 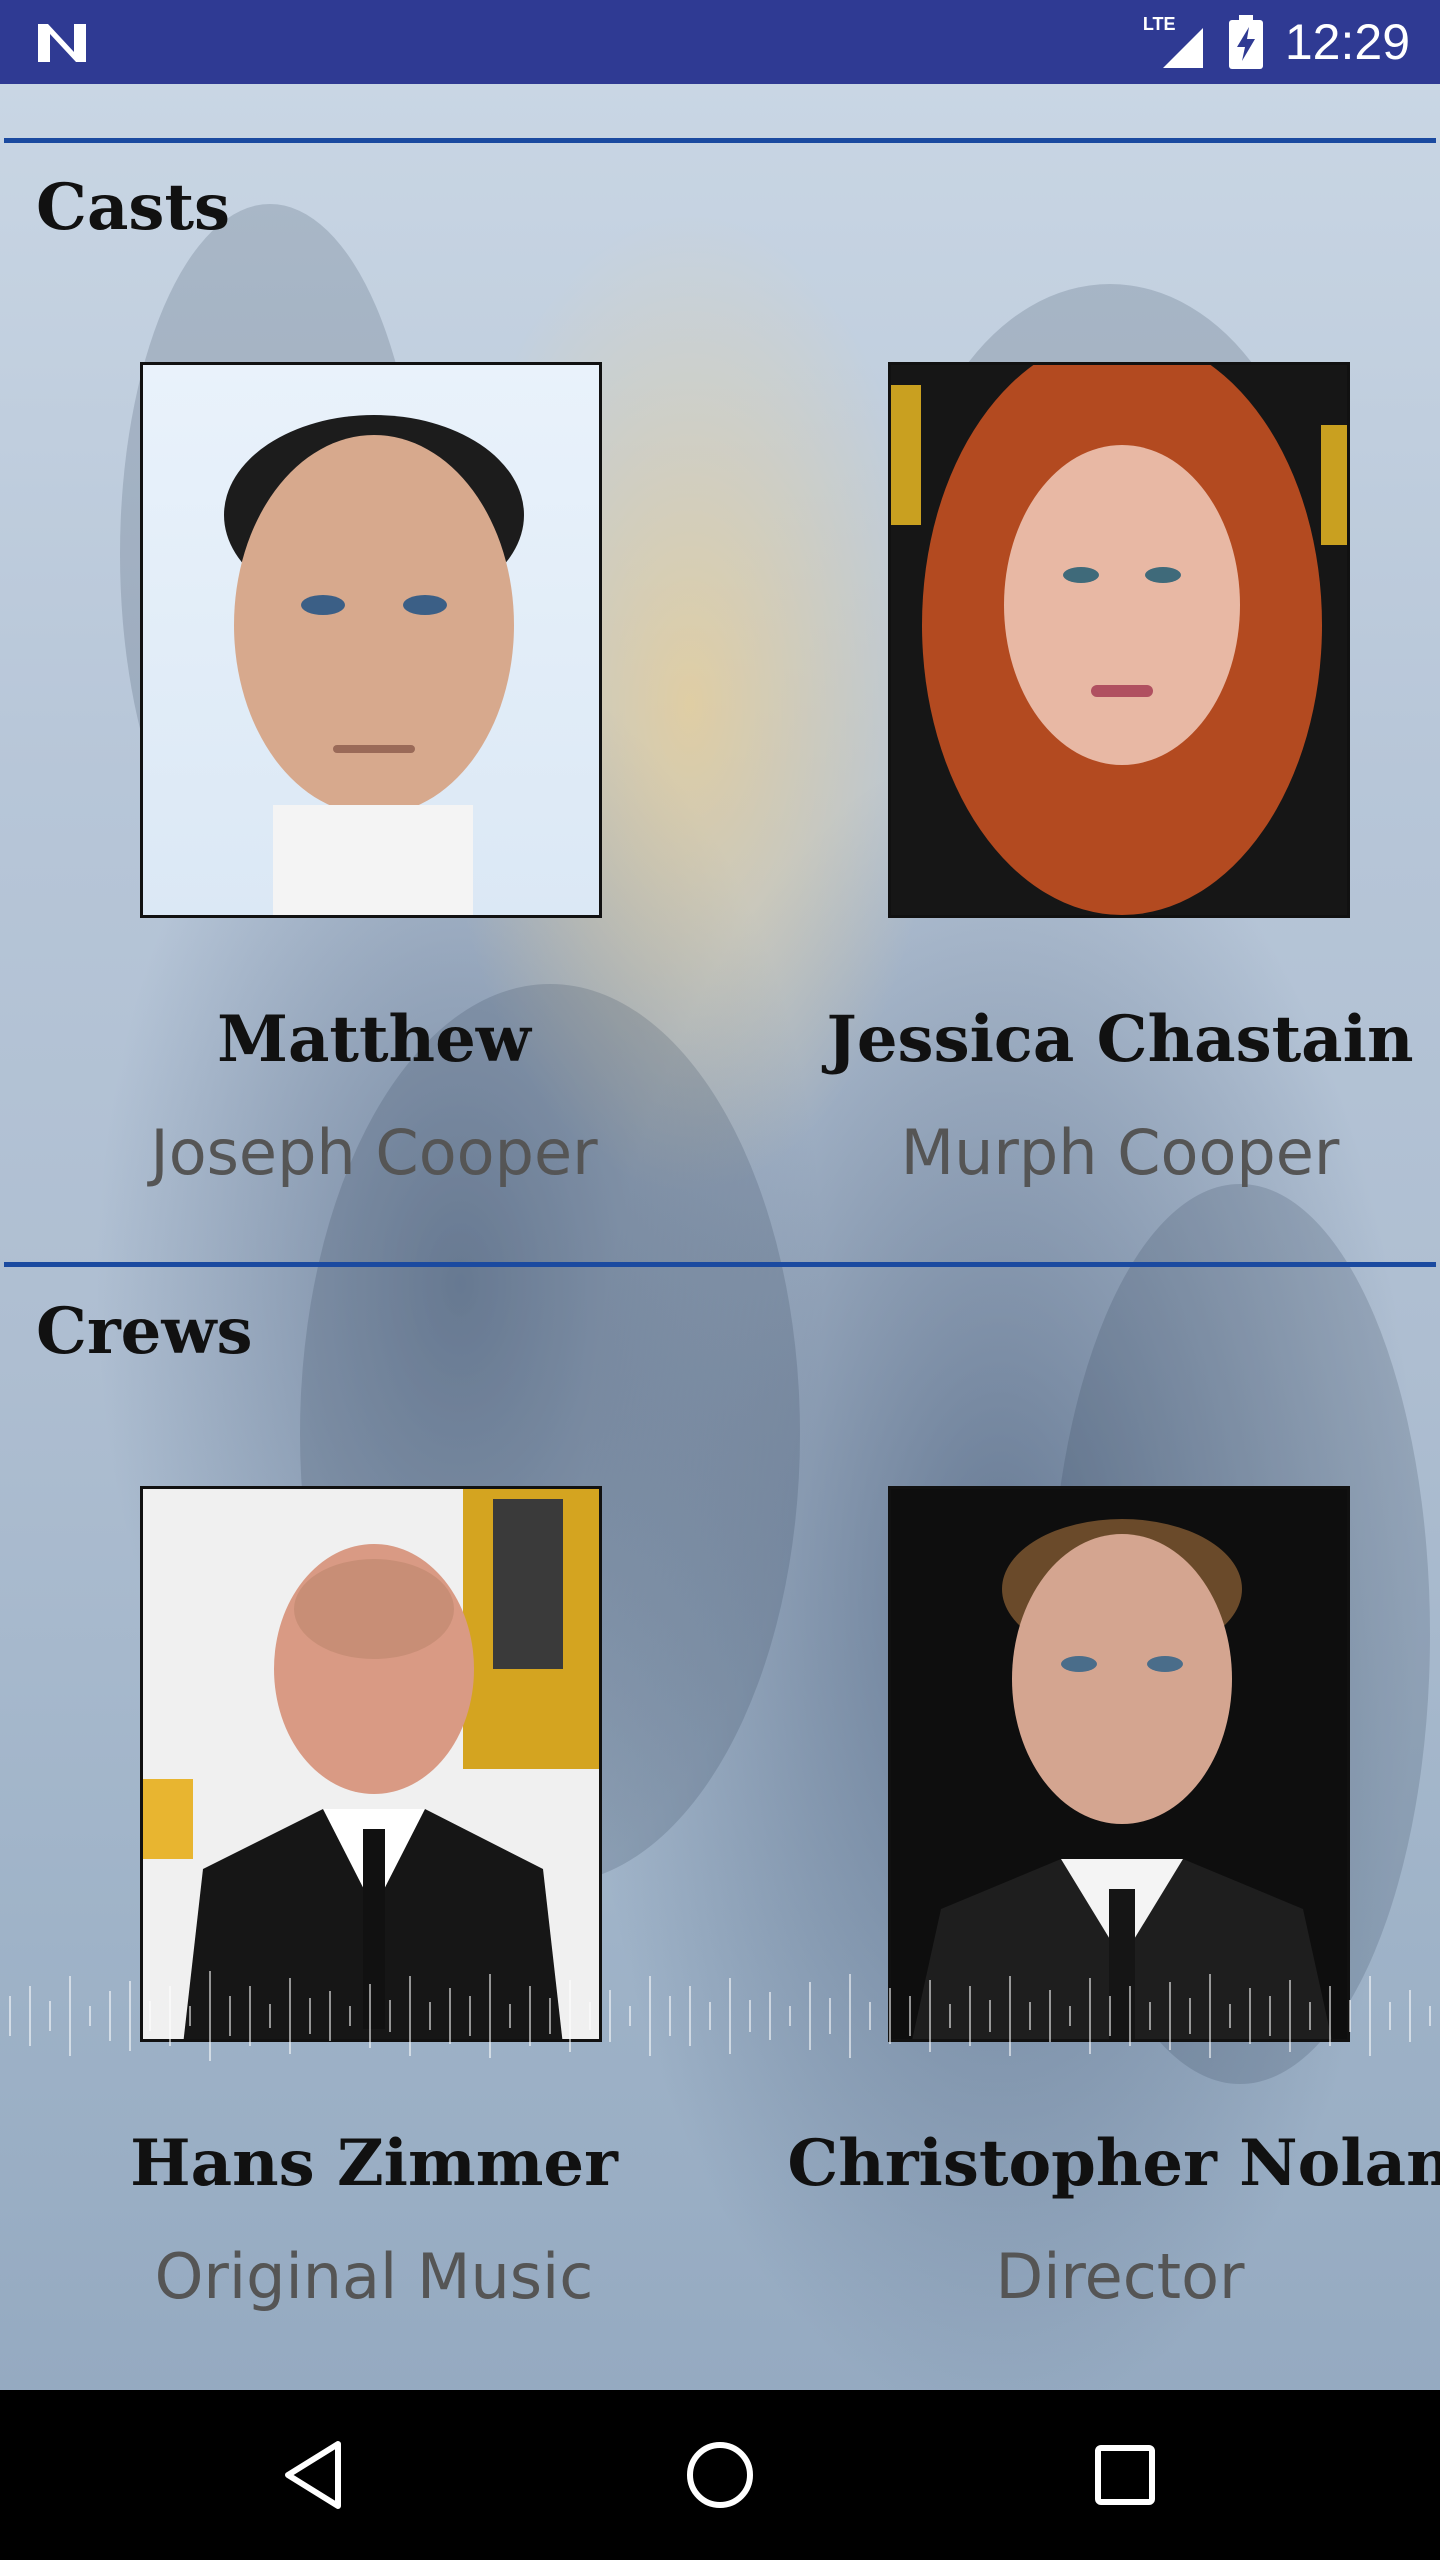 I want to click on crews-divider, so click(x=720, y=1264).